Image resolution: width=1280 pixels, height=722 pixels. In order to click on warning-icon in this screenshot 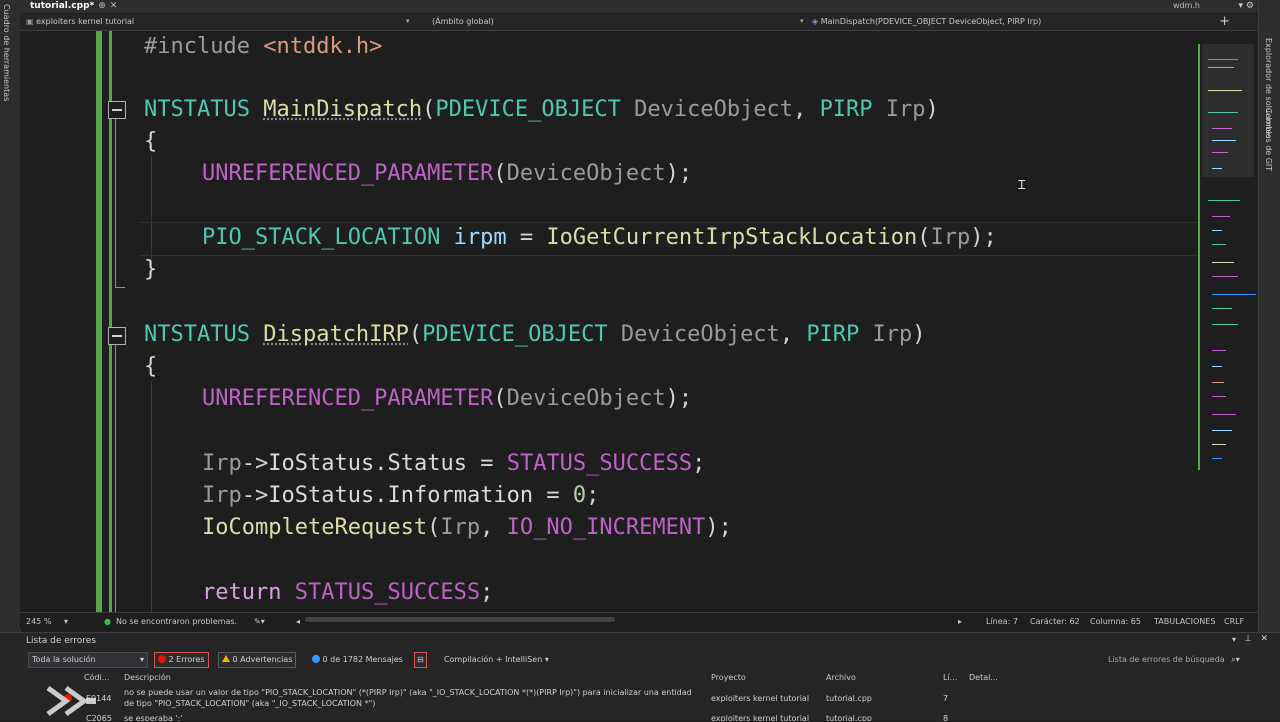, I will do `click(226, 658)`.